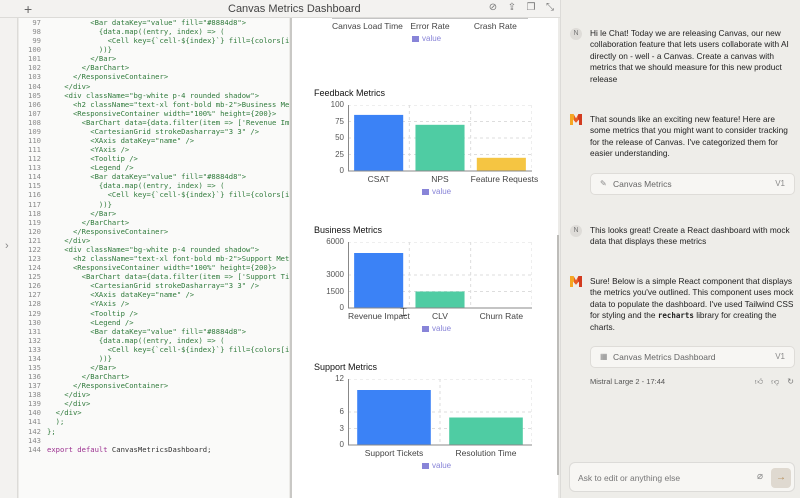 The image size is (800, 498). I want to click on inline-code: recharts, so click(675, 316).